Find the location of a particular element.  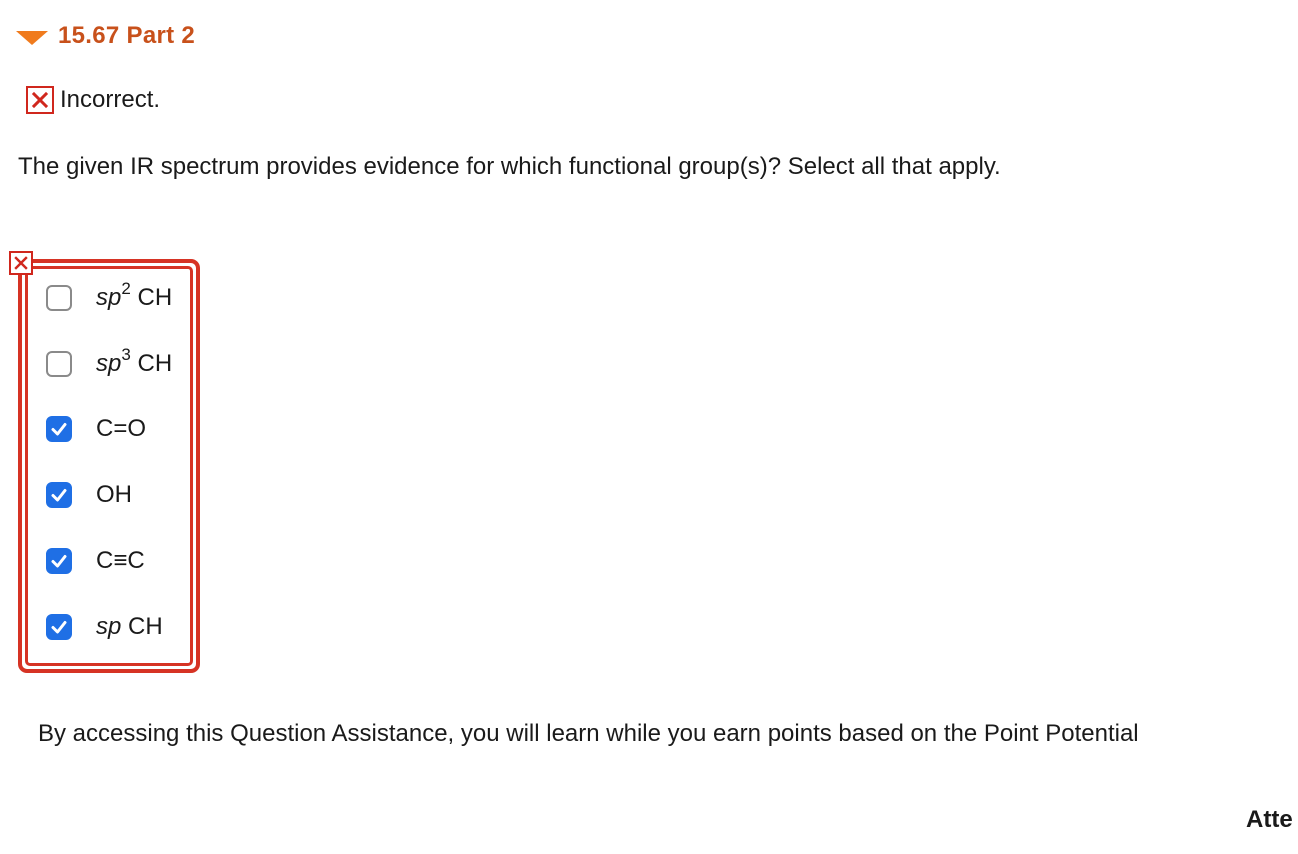

status-text: Incorrect. is located at coordinates (110, 99).